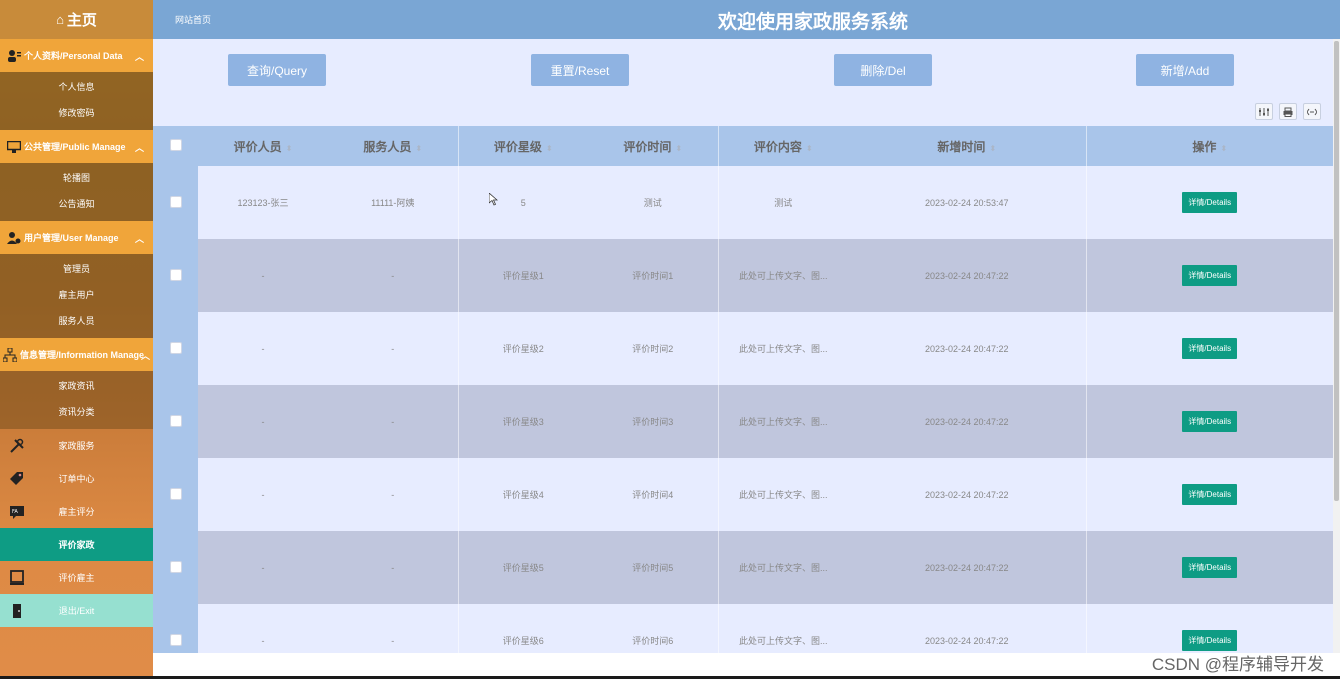 The width and height of the screenshot is (1340, 679). What do you see at coordinates (1312, 111) in the screenshot?
I see `export-icon` at bounding box center [1312, 111].